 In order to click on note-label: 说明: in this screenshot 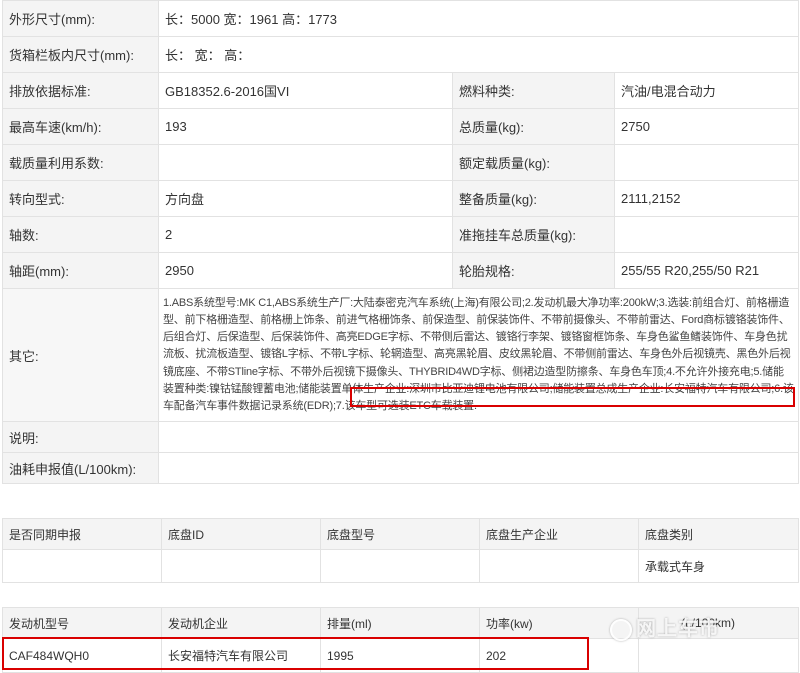, I will do `click(80, 437)`.